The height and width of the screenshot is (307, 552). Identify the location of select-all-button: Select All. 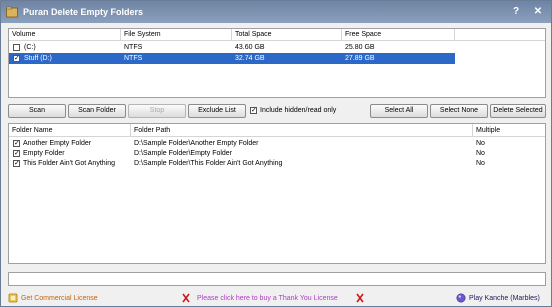
(399, 111).